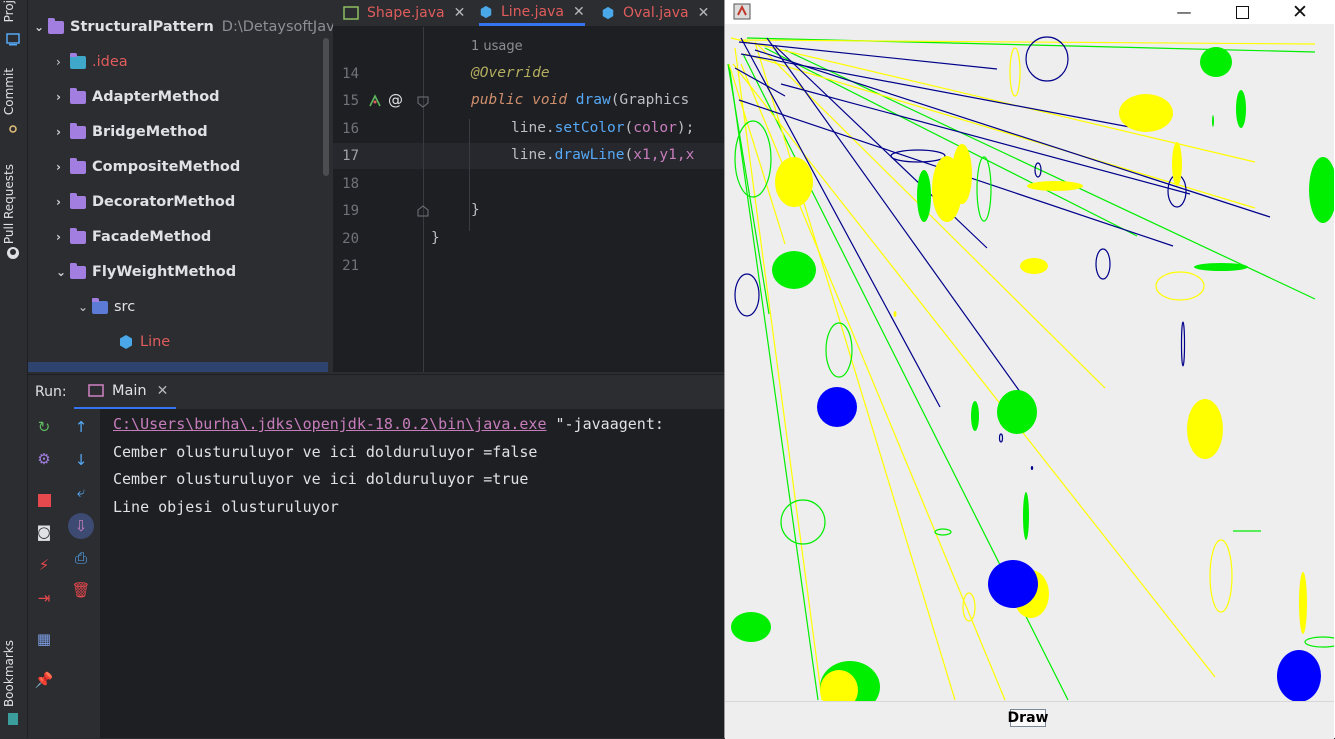 The width and height of the screenshot is (1335, 739). Describe the element at coordinates (44, 639) in the screenshot. I see `layout-icon: ▦` at that location.